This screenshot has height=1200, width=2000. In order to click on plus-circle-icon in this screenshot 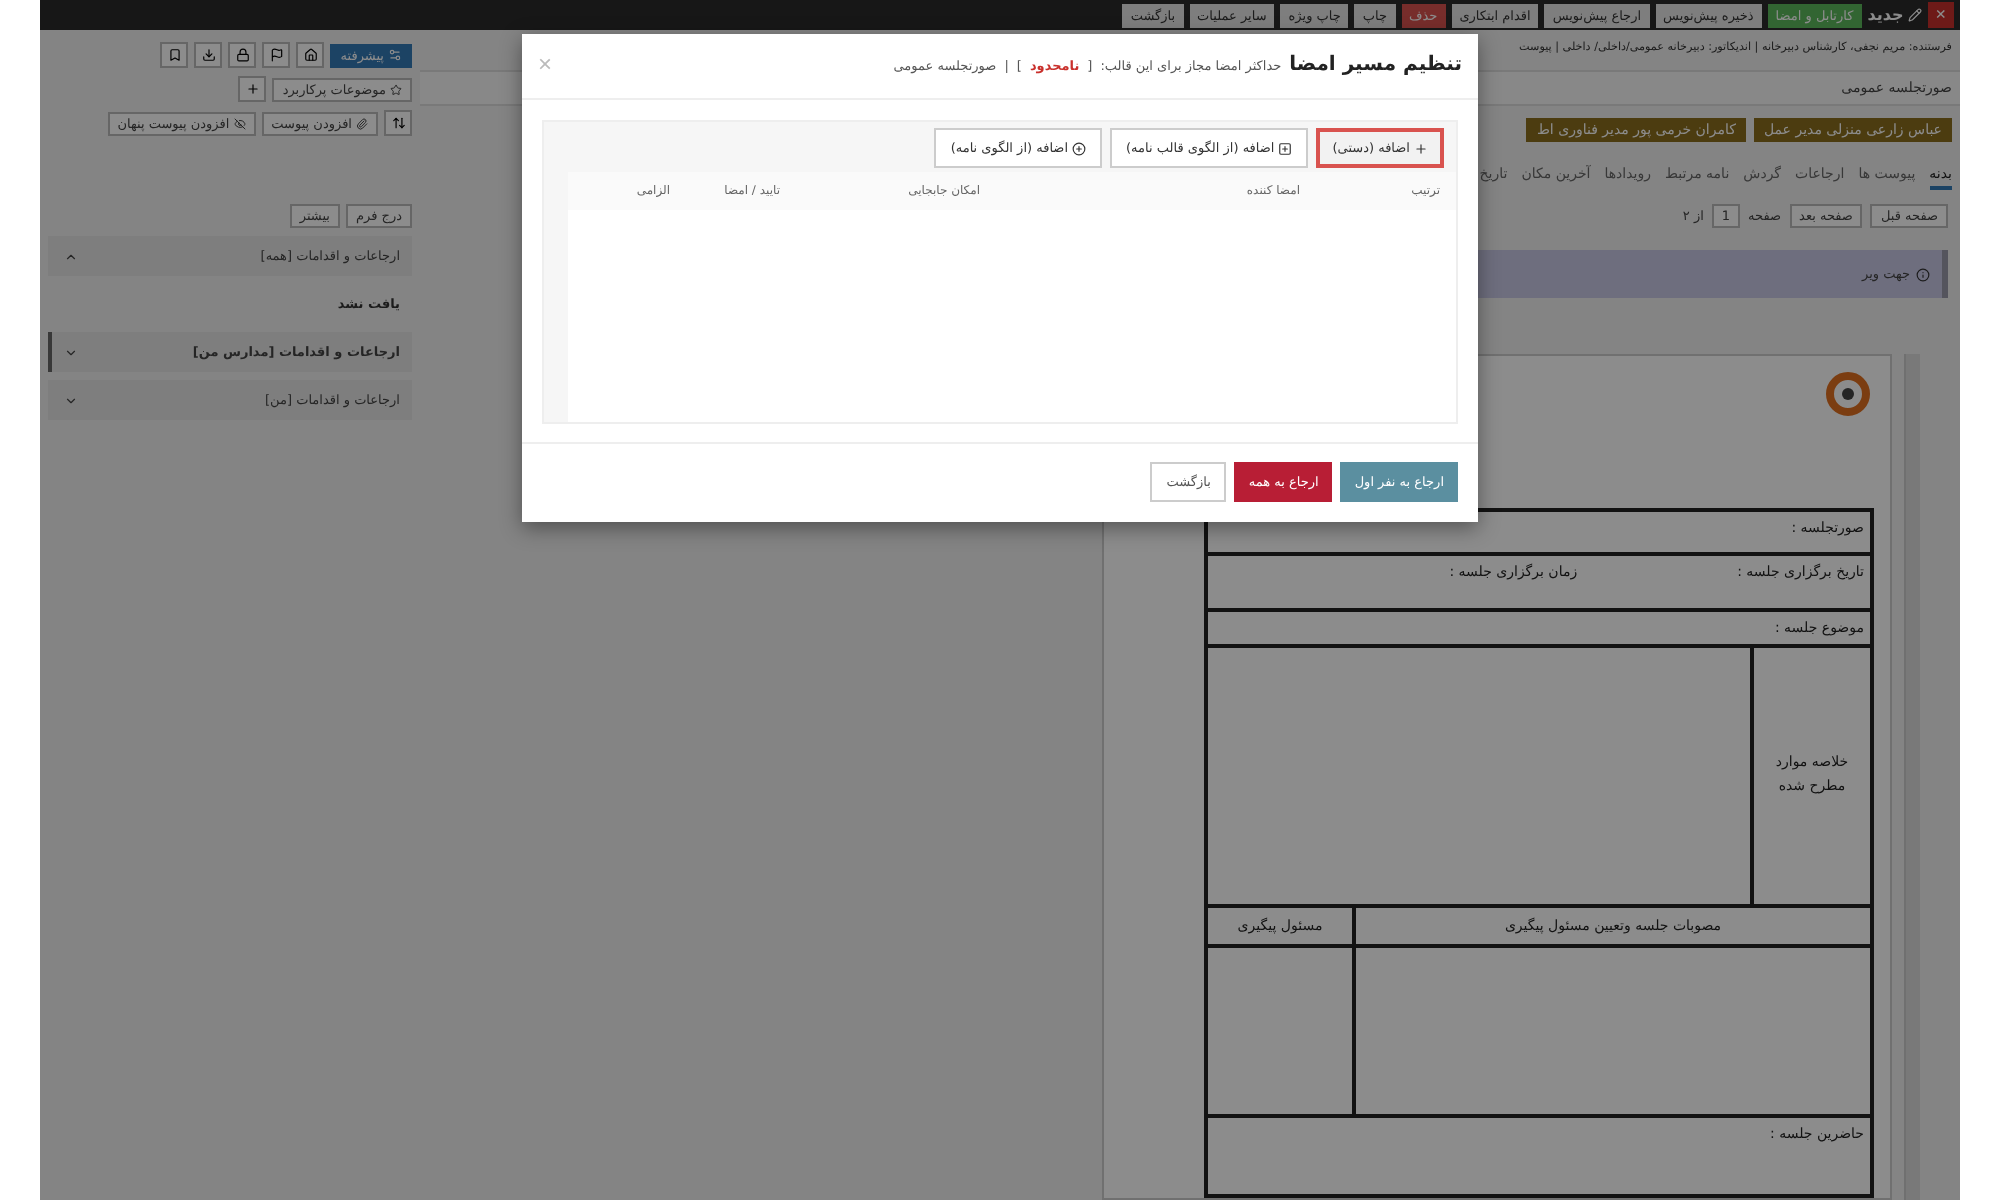, I will do `click(1079, 148)`.